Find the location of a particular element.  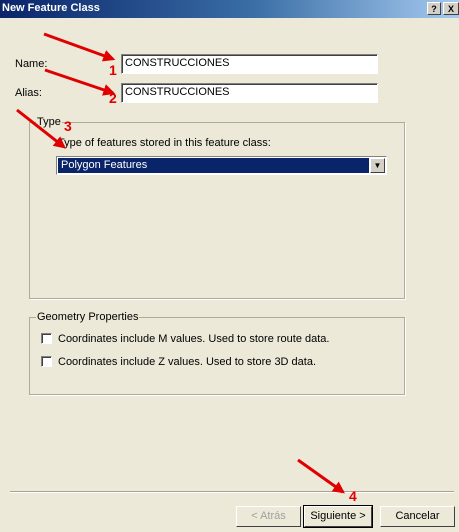

annotation-4: 4 is located at coordinates (353, 496).